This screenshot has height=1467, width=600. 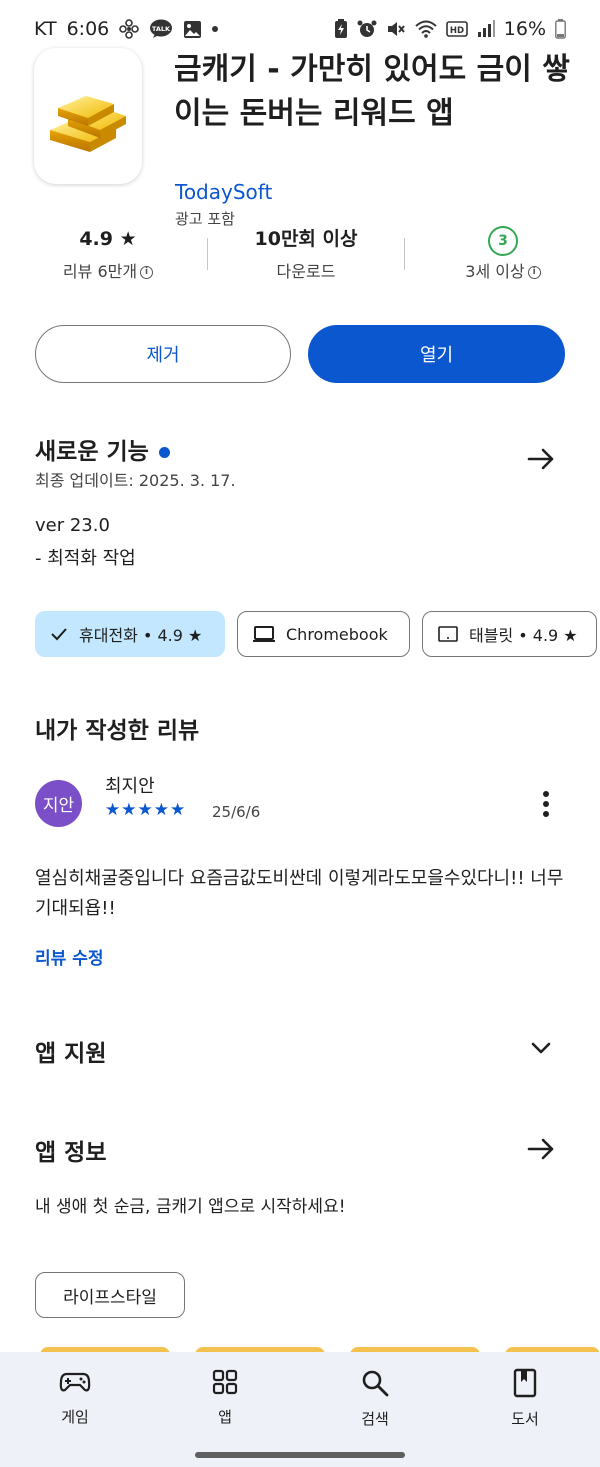 I want to click on nav-label-apps: 앱, so click(x=225, y=1417).